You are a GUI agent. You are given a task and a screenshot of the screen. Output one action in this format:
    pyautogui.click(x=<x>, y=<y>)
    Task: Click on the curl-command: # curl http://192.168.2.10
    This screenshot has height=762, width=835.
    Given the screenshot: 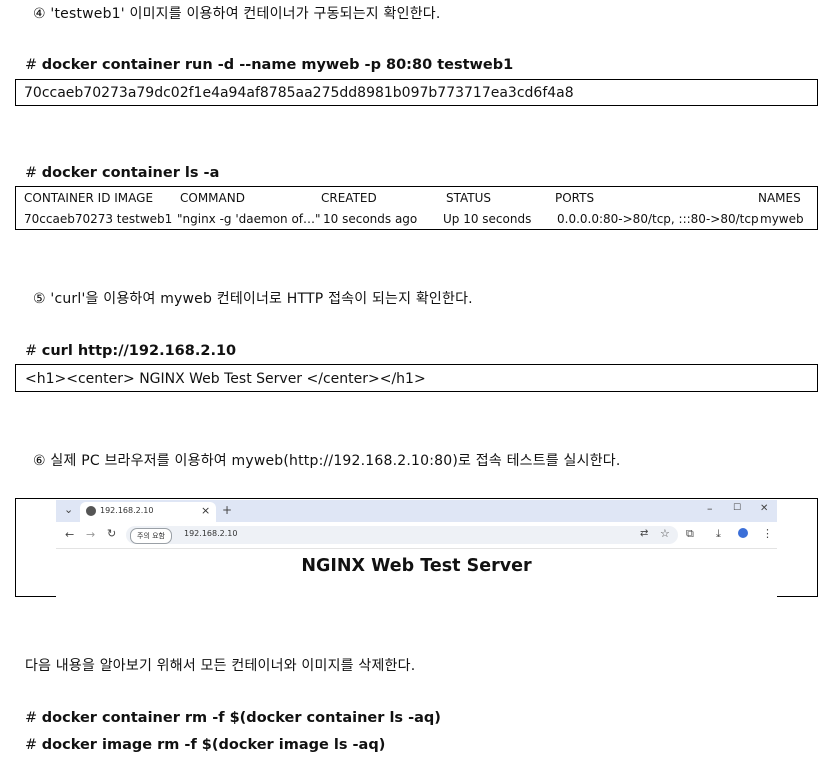 What is the action you would take?
    pyautogui.click(x=130, y=351)
    